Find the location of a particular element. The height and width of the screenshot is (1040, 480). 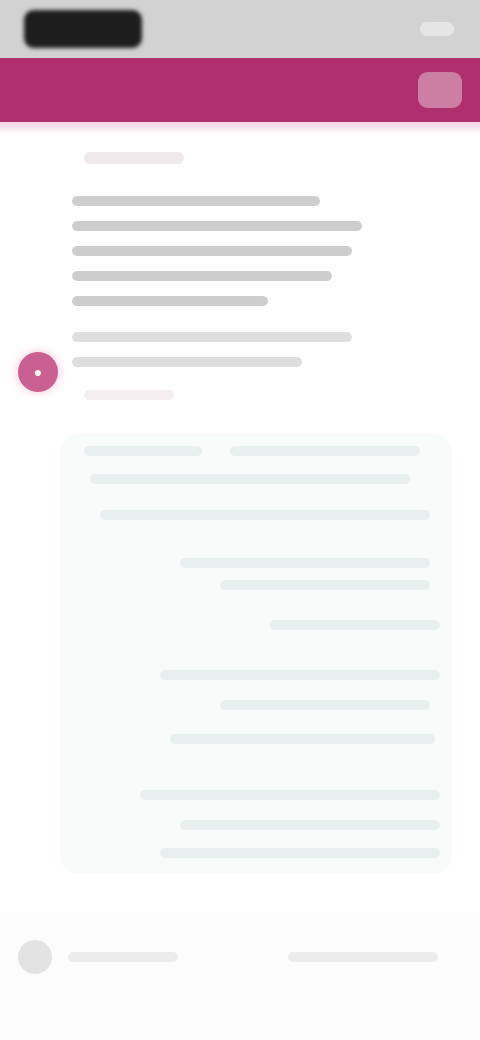

bottom-label is located at coordinates (123, 957).